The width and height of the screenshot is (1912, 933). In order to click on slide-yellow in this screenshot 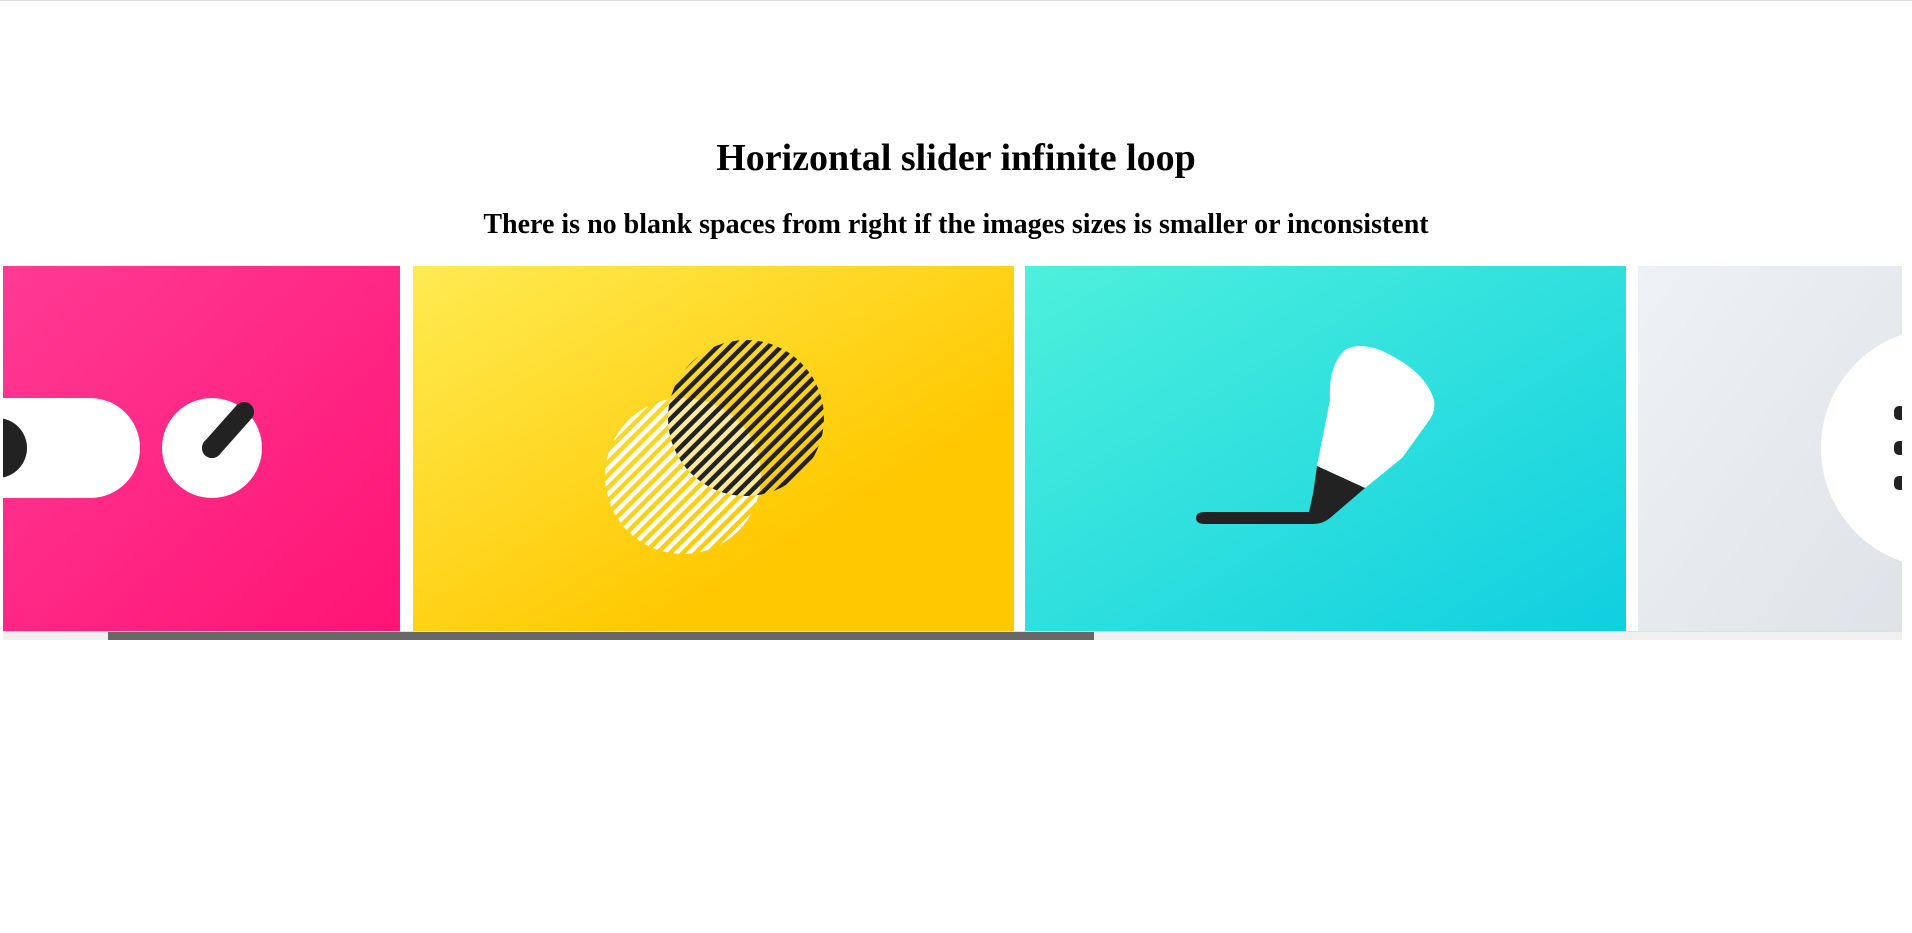, I will do `click(713, 448)`.